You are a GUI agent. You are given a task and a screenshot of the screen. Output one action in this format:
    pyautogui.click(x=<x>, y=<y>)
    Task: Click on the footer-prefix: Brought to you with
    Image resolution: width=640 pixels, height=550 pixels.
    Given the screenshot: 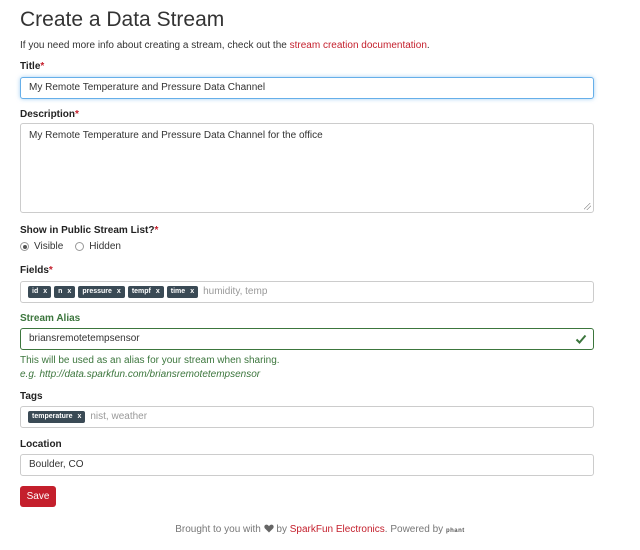 What is the action you would take?
    pyautogui.click(x=218, y=529)
    